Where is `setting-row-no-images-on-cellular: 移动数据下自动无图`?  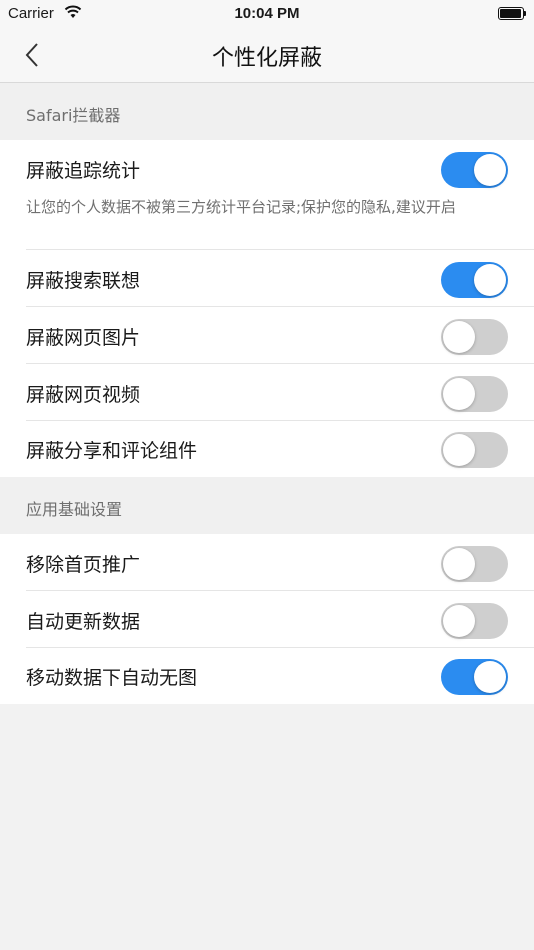
setting-row-no-images-on-cellular: 移动数据下自动无图 is located at coordinates (267, 675).